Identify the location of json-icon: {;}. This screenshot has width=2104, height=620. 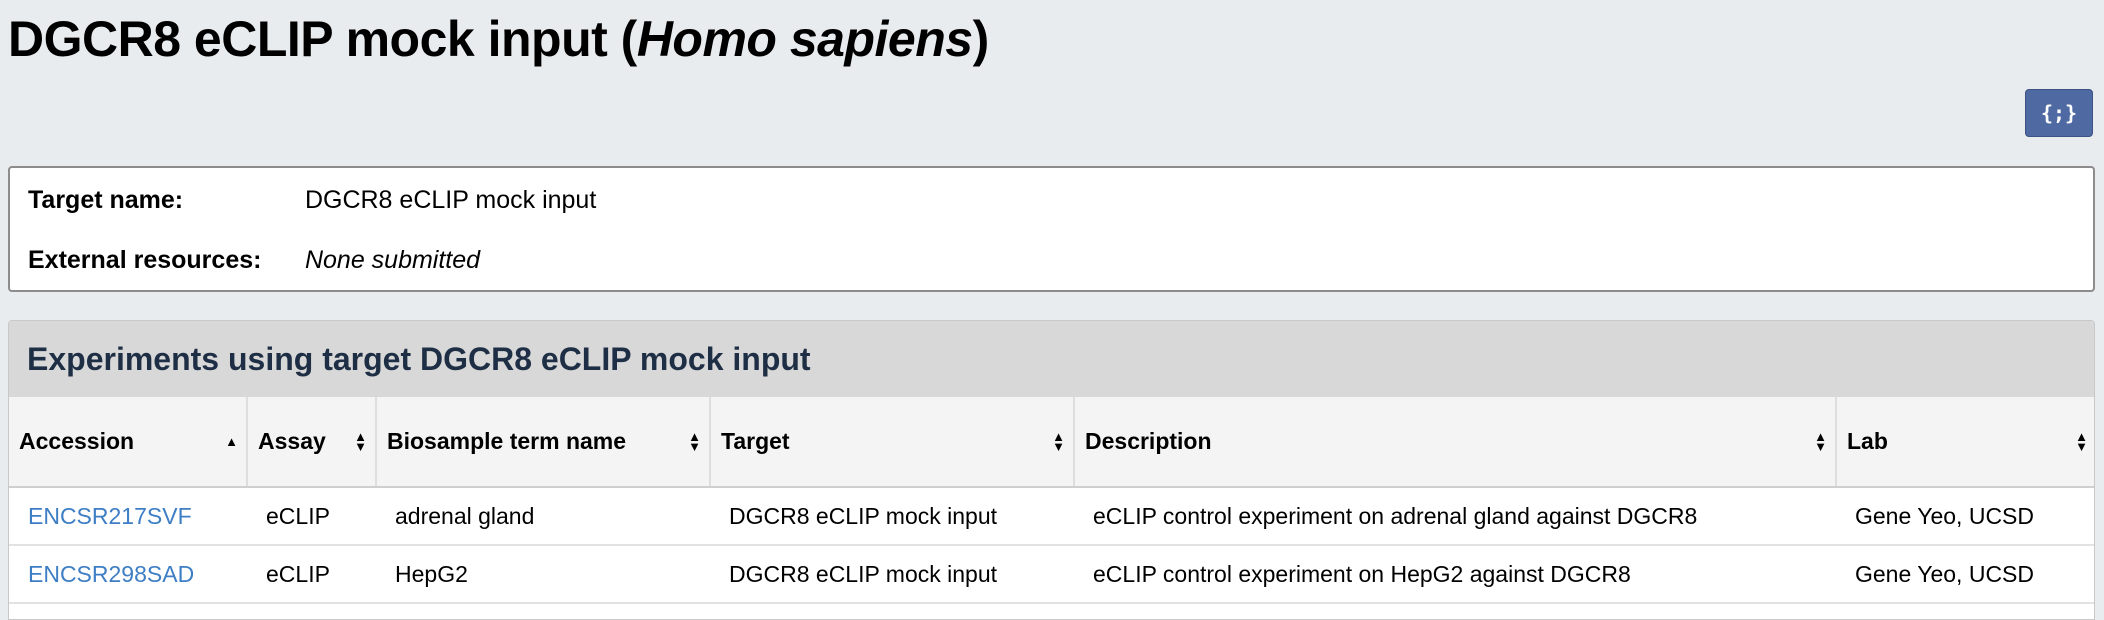
(2059, 113).